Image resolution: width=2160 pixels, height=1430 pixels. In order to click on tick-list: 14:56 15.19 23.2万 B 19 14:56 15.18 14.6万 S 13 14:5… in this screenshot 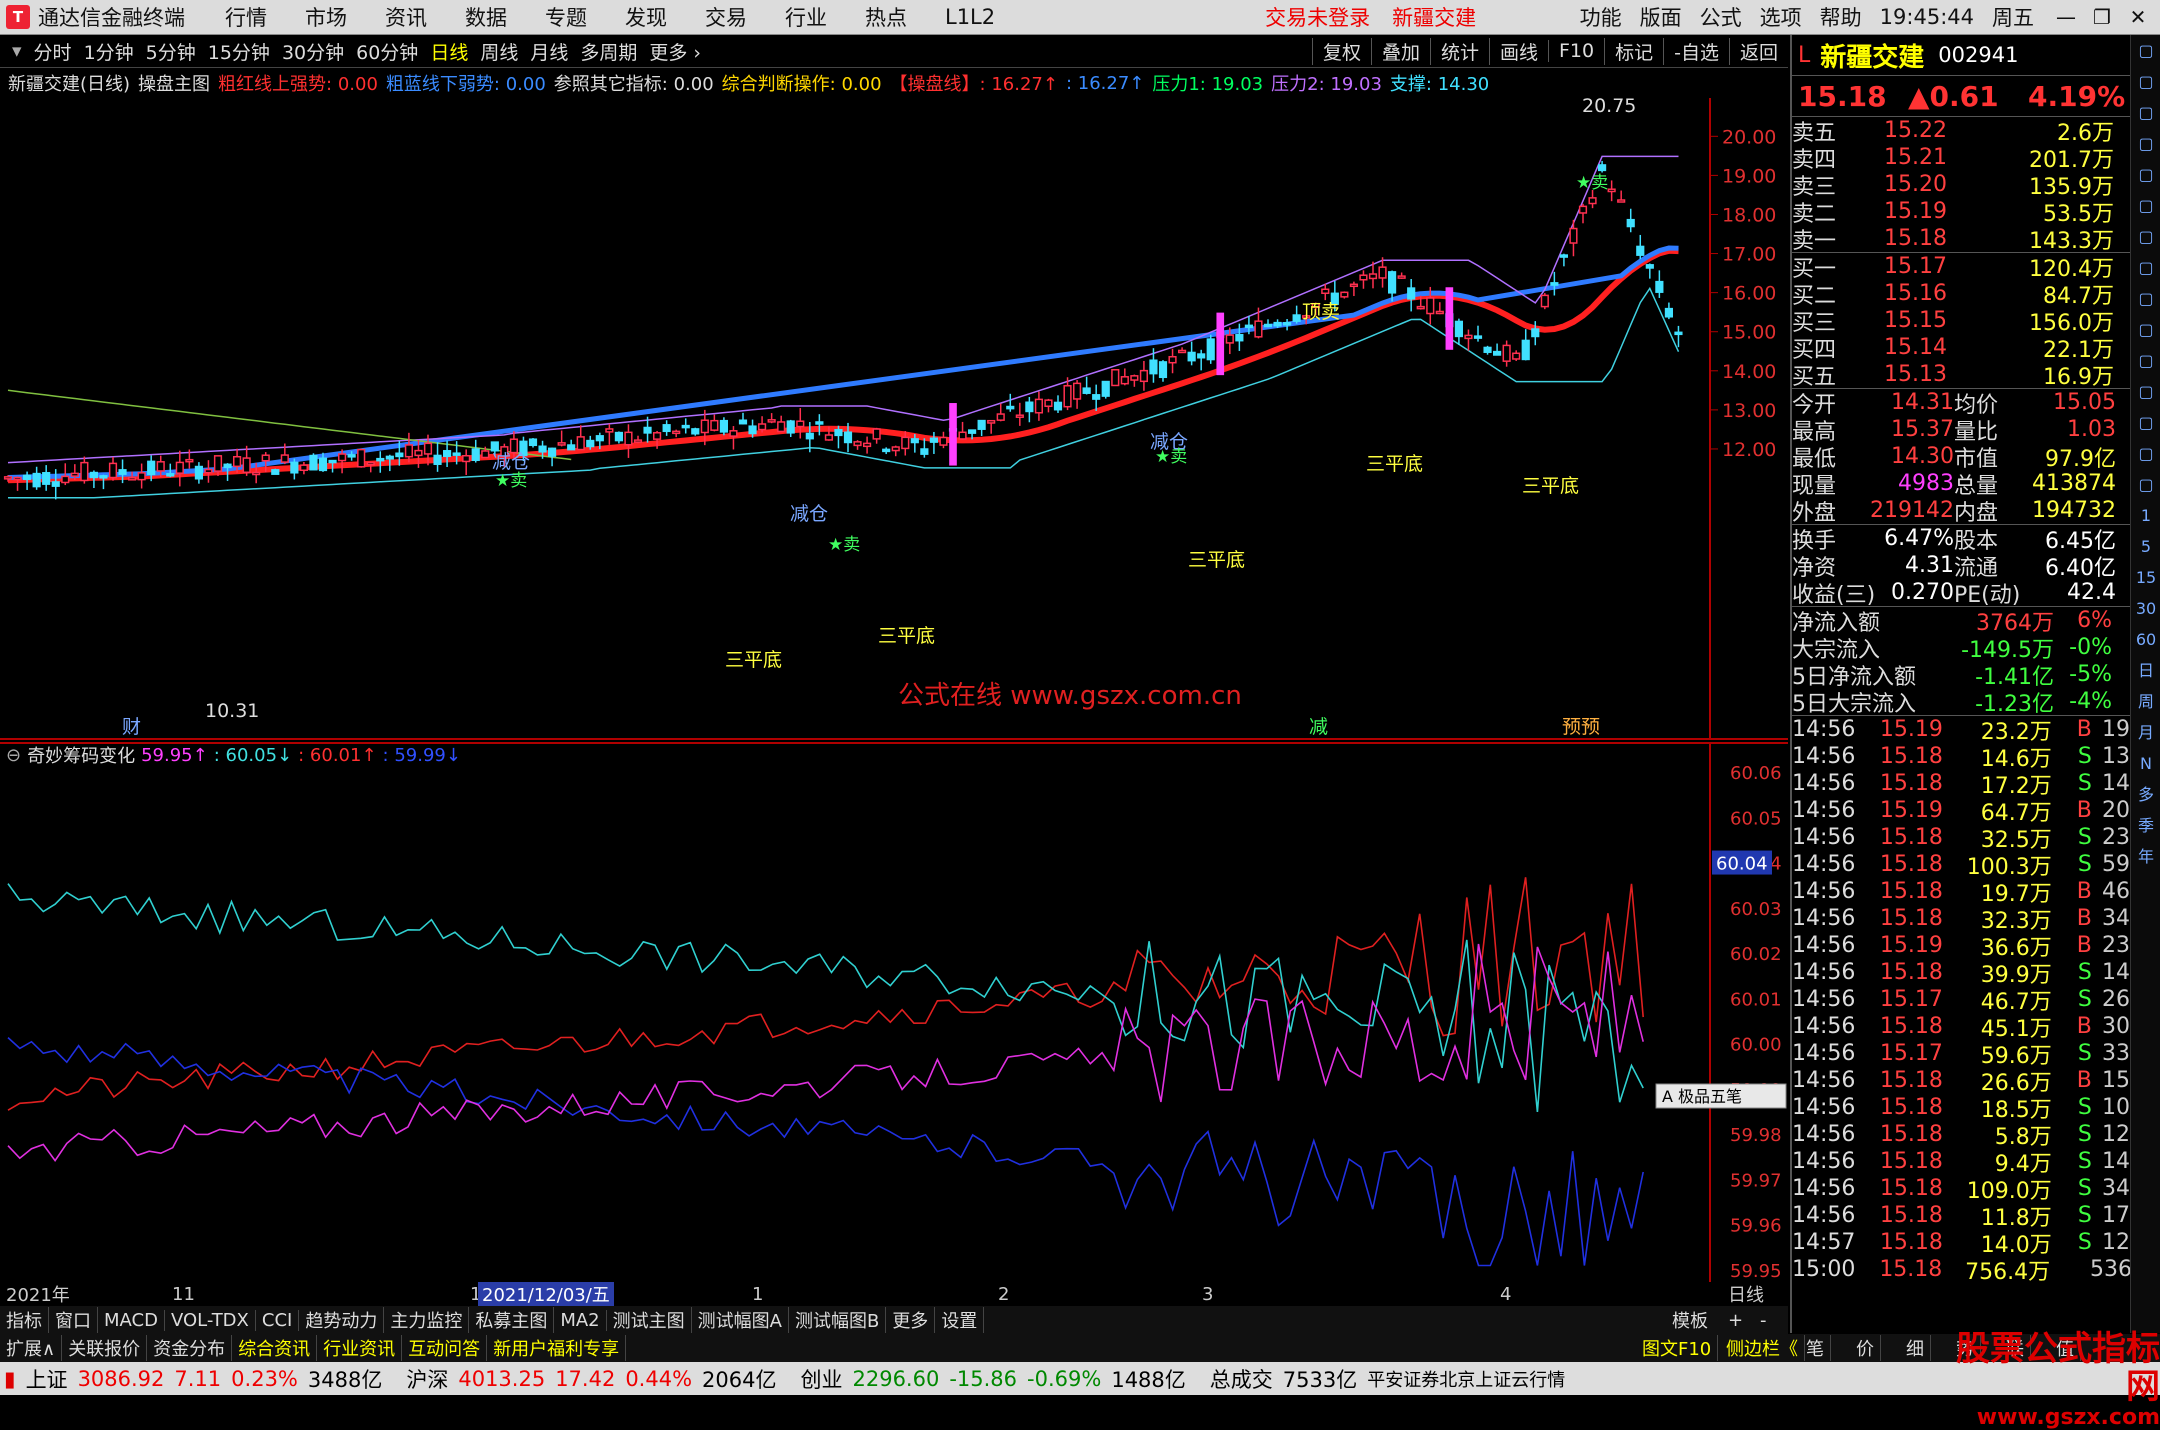, I will do `click(1962, 1000)`.